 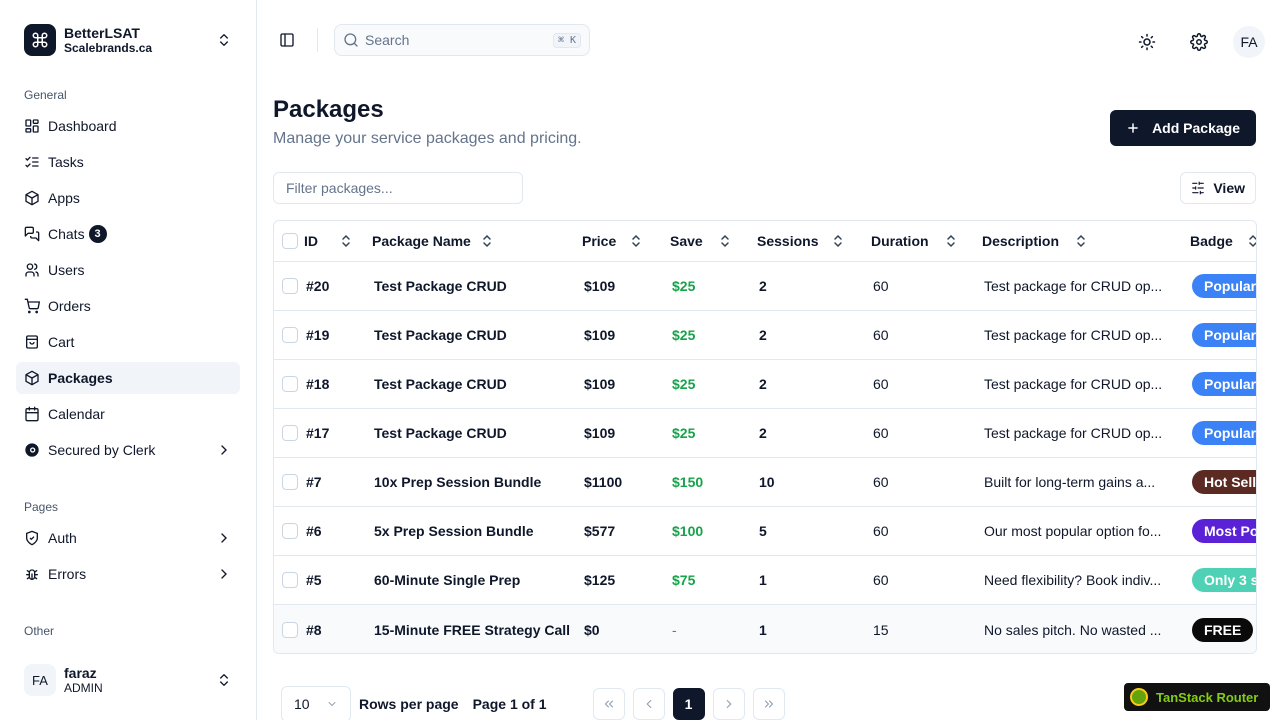 What do you see at coordinates (32, 450) in the screenshot?
I see `clerk-icon` at bounding box center [32, 450].